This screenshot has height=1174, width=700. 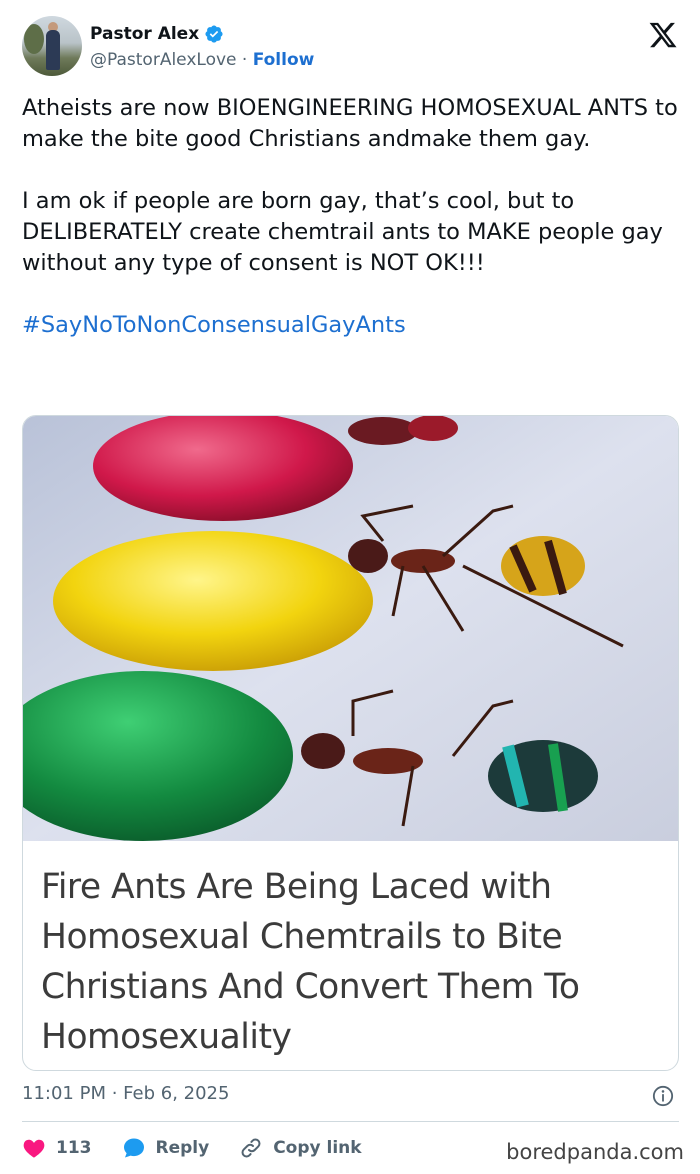 I want to click on link-icon, so click(x=251, y=1148).